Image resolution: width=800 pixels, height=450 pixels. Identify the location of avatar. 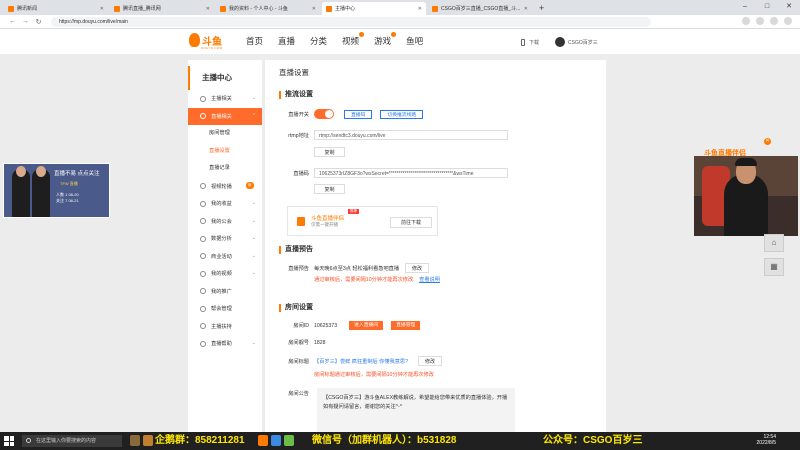
(560, 42).